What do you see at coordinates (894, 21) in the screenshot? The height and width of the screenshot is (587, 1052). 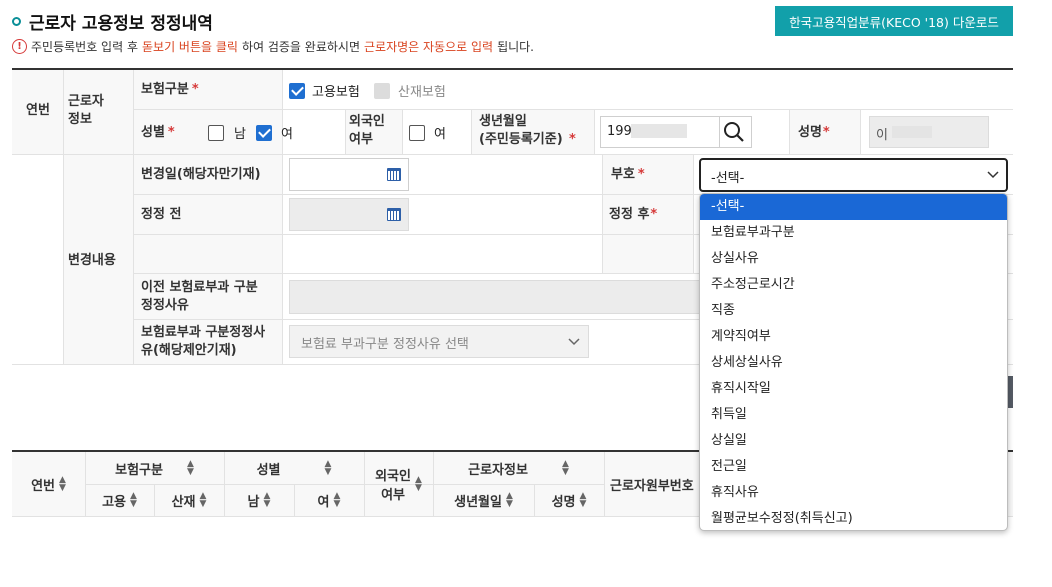 I see `keco-download-button: 한국고용직업분류(KECO '18) 다운로드` at bounding box center [894, 21].